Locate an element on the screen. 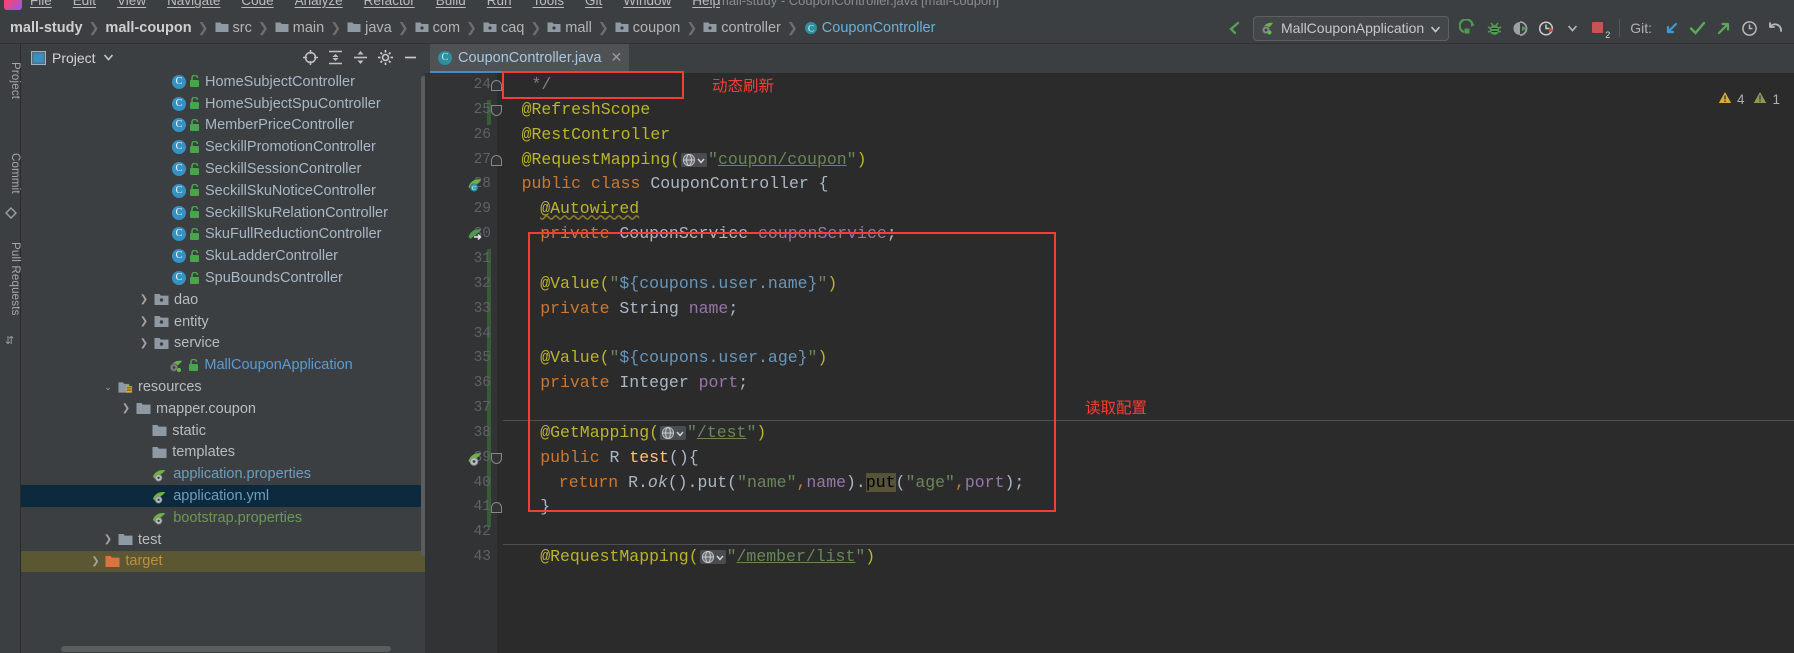  menu-item-refactor: Refactor is located at coordinates (389, 4).